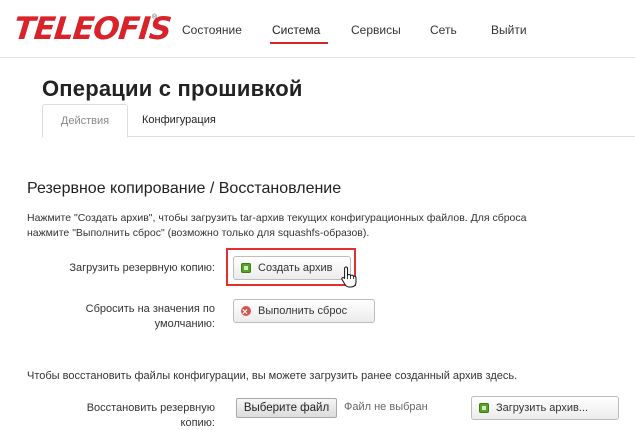  Describe the element at coordinates (197, 423) in the screenshot. I see `restore-backup-label-line2: копию:` at that location.